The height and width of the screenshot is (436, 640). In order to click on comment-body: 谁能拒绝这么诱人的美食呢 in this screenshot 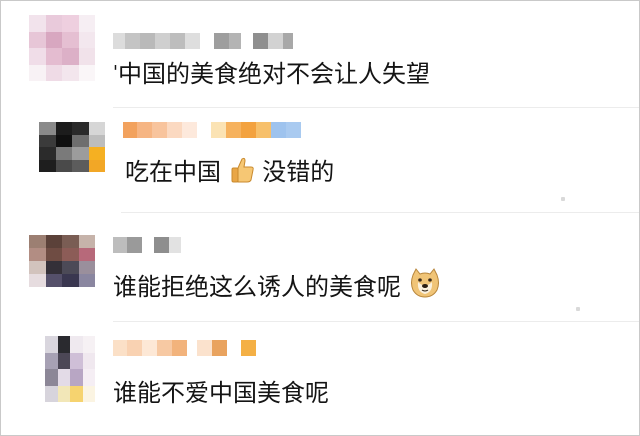, I will do `click(257, 287)`.